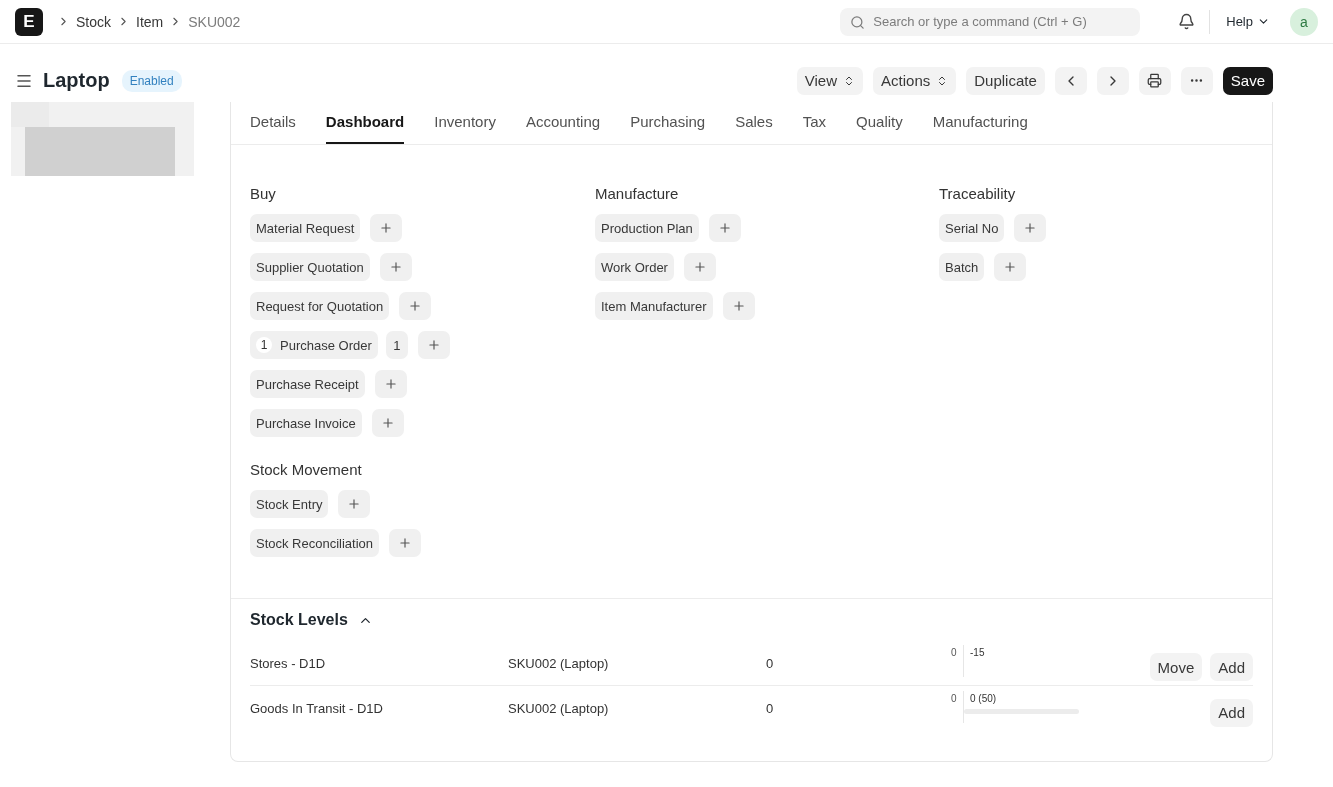 The image size is (1333, 787). What do you see at coordinates (563, 128) in the screenshot?
I see `tab: Accounting` at bounding box center [563, 128].